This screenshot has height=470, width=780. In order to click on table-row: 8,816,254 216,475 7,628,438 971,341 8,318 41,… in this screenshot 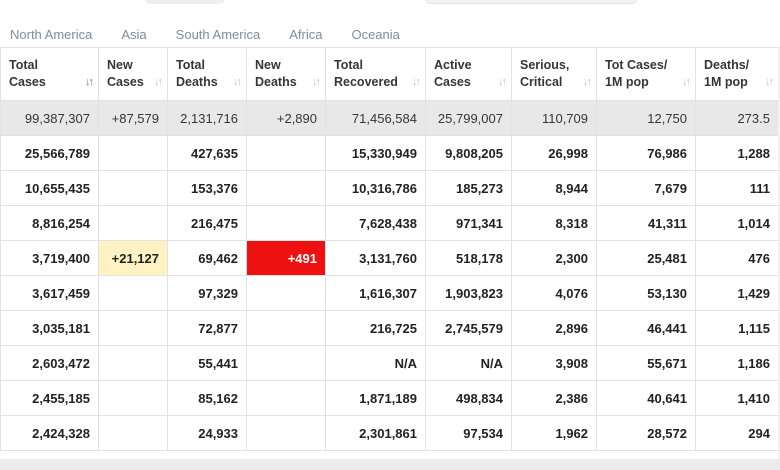, I will do `click(389, 223)`.